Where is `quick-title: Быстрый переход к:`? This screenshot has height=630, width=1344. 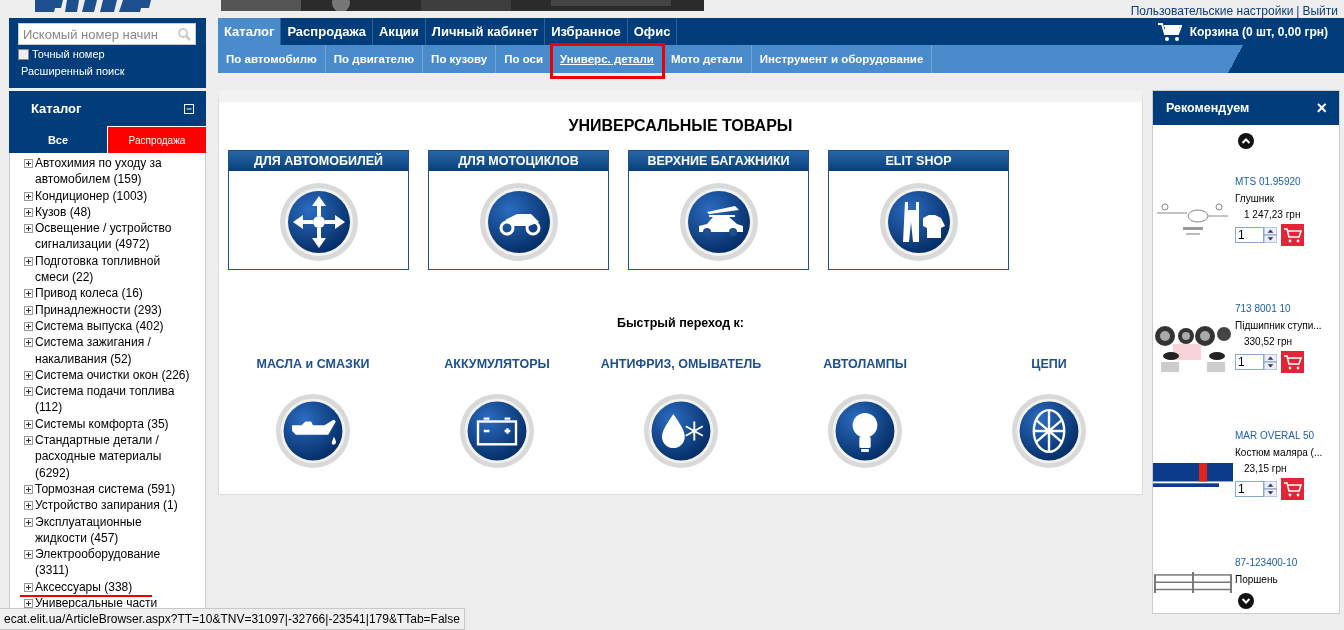 quick-title: Быстрый переход к: is located at coordinates (680, 323).